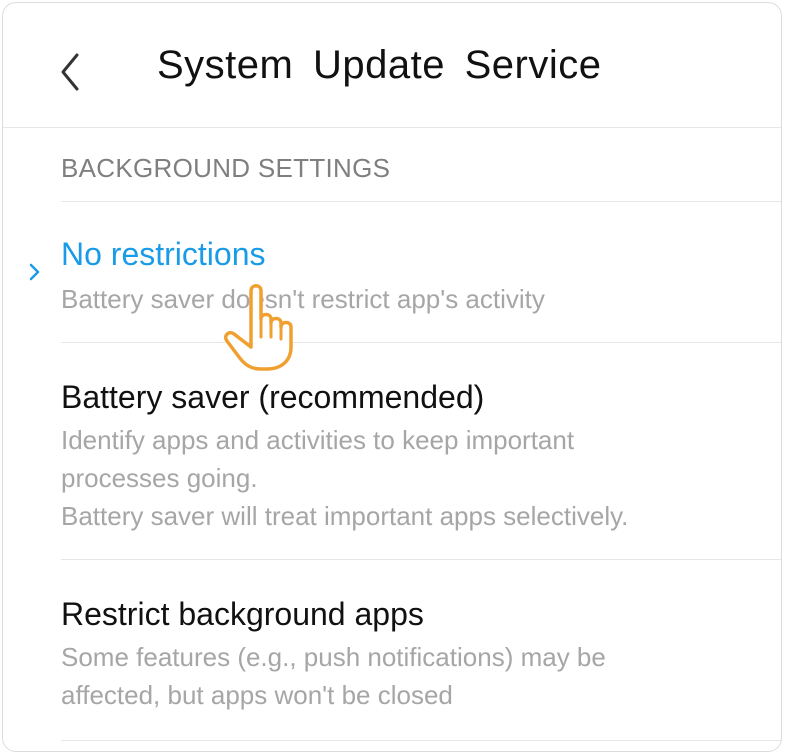 The height and width of the screenshot is (756, 786). What do you see at coordinates (379, 65) in the screenshot?
I see `page-title: System Update Service` at bounding box center [379, 65].